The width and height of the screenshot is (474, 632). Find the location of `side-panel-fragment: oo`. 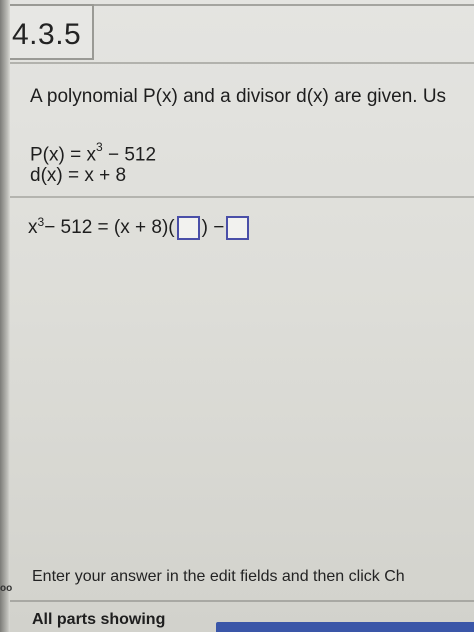

side-panel-fragment: oo is located at coordinates (6, 588).